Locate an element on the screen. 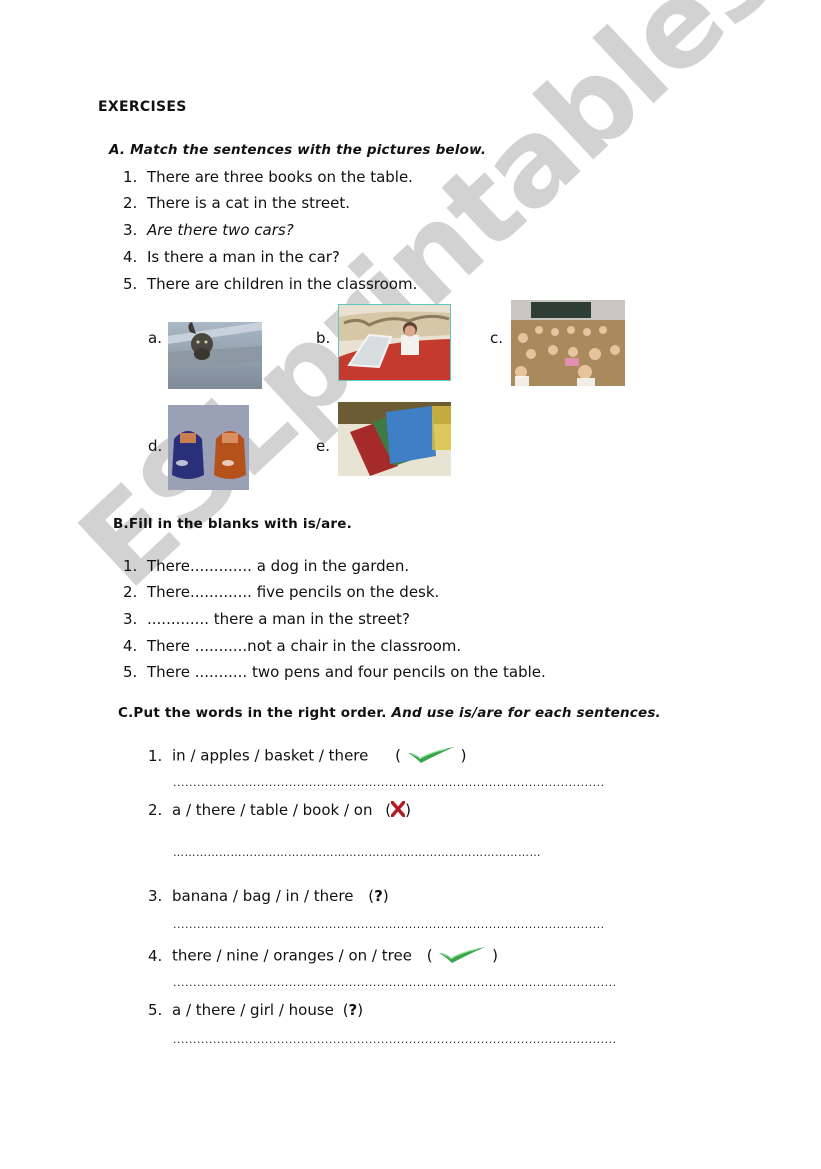 Image resolution: width=821 pixels, height=1169 pixels. scrambled-words: a / there / table / book / on is located at coordinates (272, 810).